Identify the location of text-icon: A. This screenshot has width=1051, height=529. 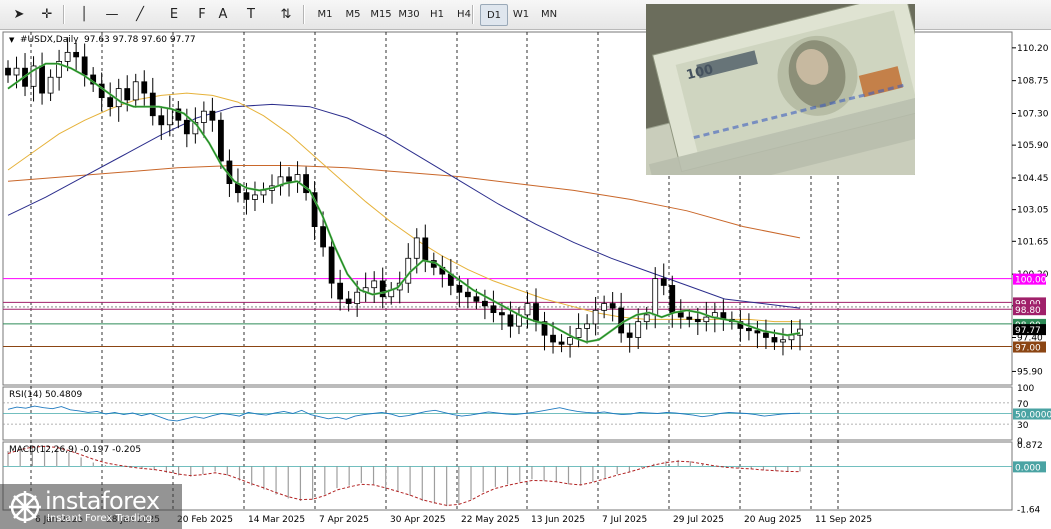
(223, 14).